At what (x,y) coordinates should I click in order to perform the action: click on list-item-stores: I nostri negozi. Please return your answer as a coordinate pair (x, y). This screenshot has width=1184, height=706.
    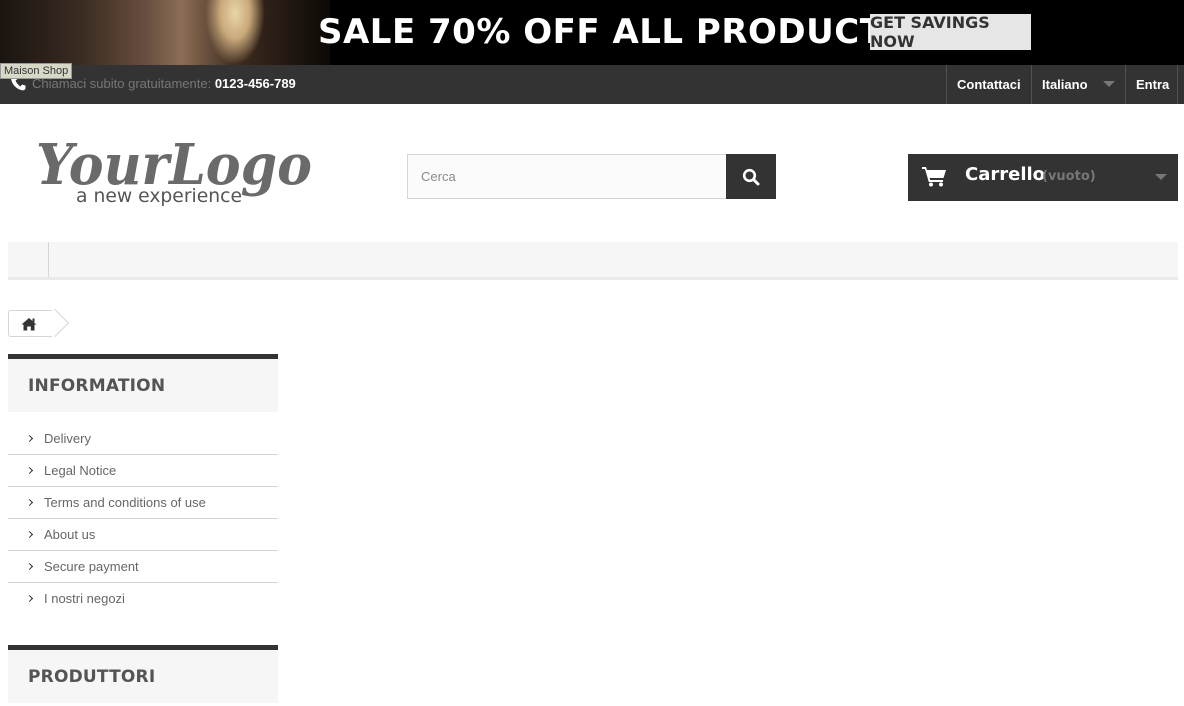
    Looking at the image, I should click on (143, 598).